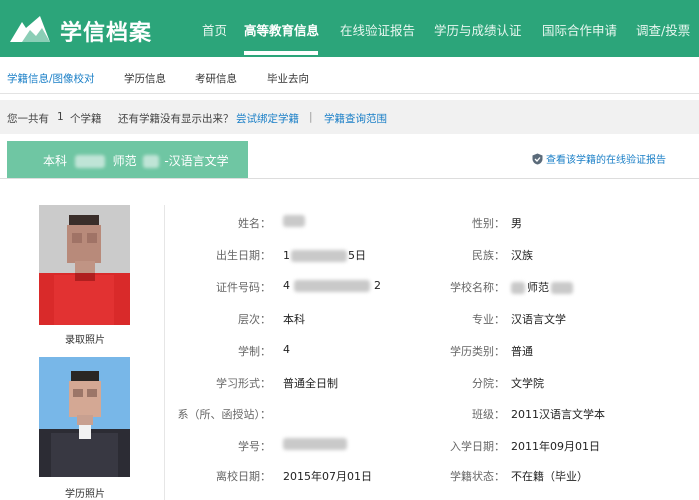 This screenshot has width=699, height=500. Describe the element at coordinates (315, 443) in the screenshot. I see `student-id-value` at that location.